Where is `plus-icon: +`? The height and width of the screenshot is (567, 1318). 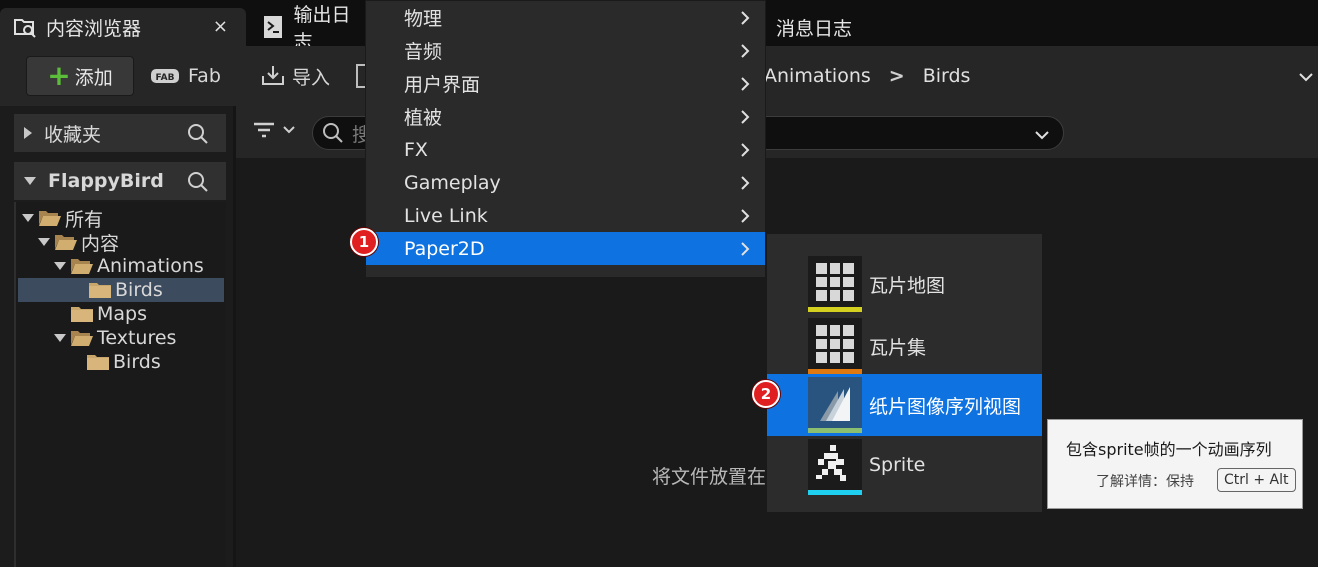 plus-icon: + is located at coordinates (59, 75).